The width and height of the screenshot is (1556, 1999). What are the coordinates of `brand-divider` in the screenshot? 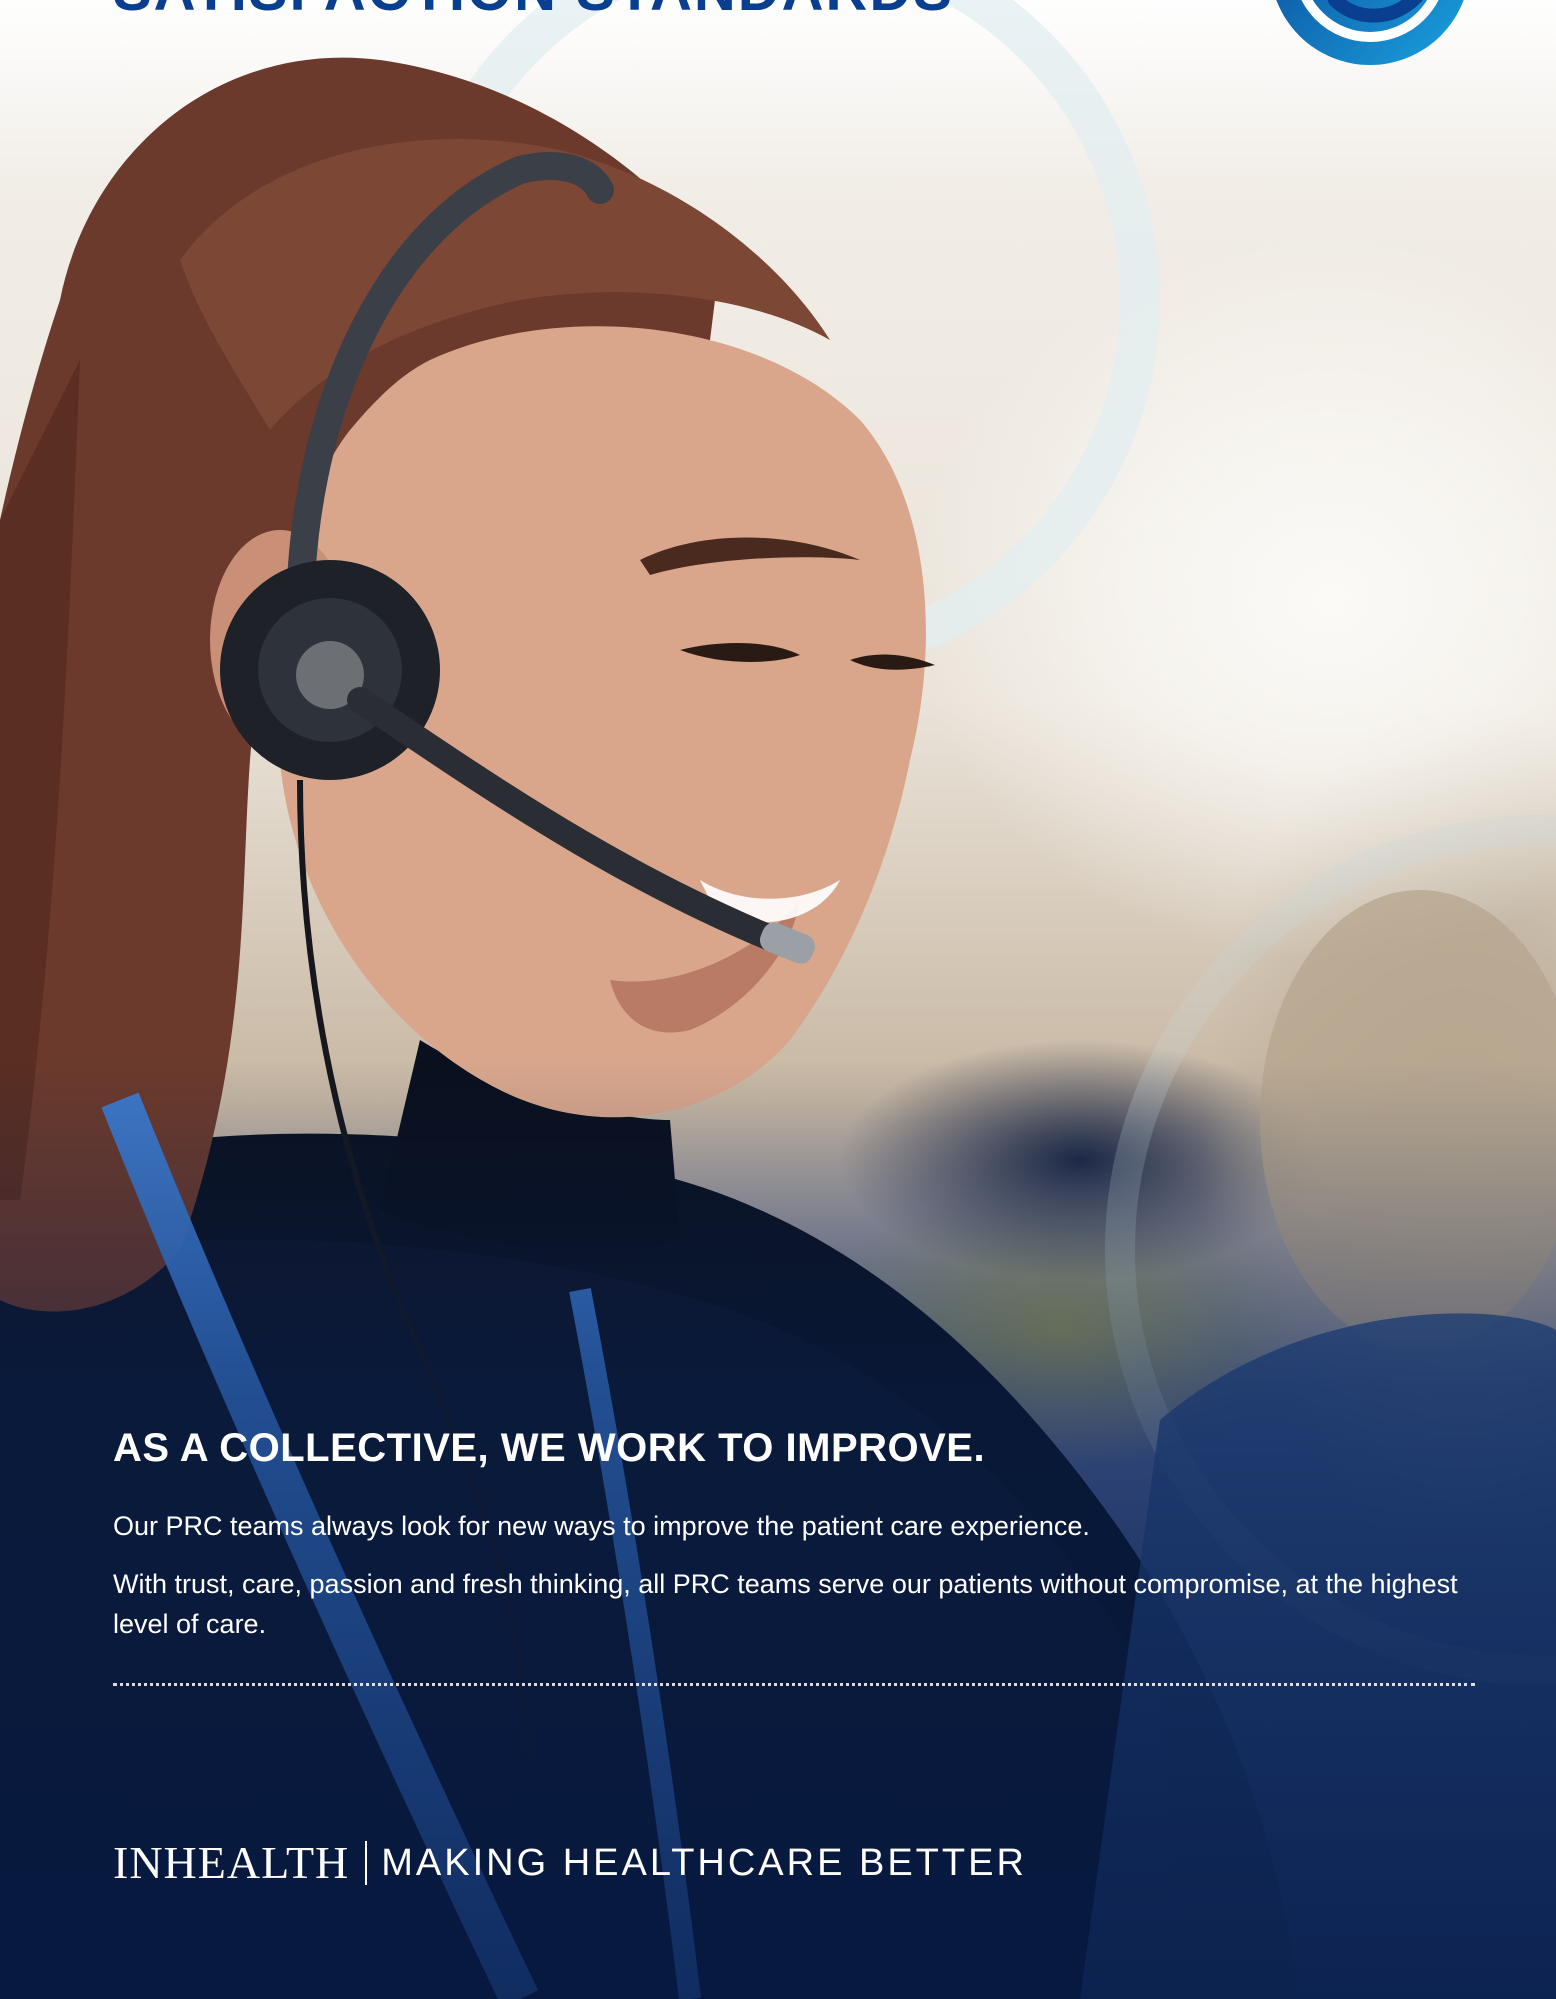 It's located at (366, 1863).